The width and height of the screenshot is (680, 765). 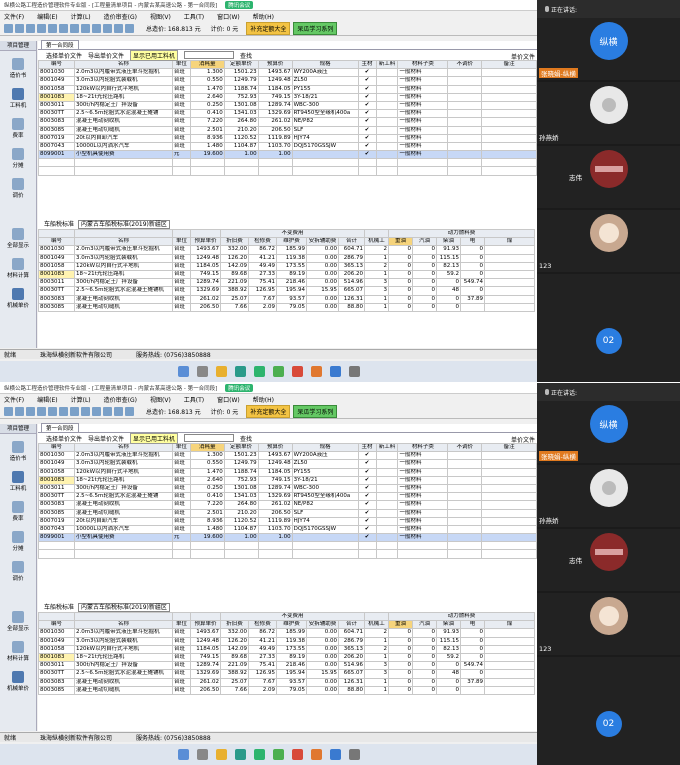 I want to click on nav-show-all: 全部显示, so click(x=18, y=236).